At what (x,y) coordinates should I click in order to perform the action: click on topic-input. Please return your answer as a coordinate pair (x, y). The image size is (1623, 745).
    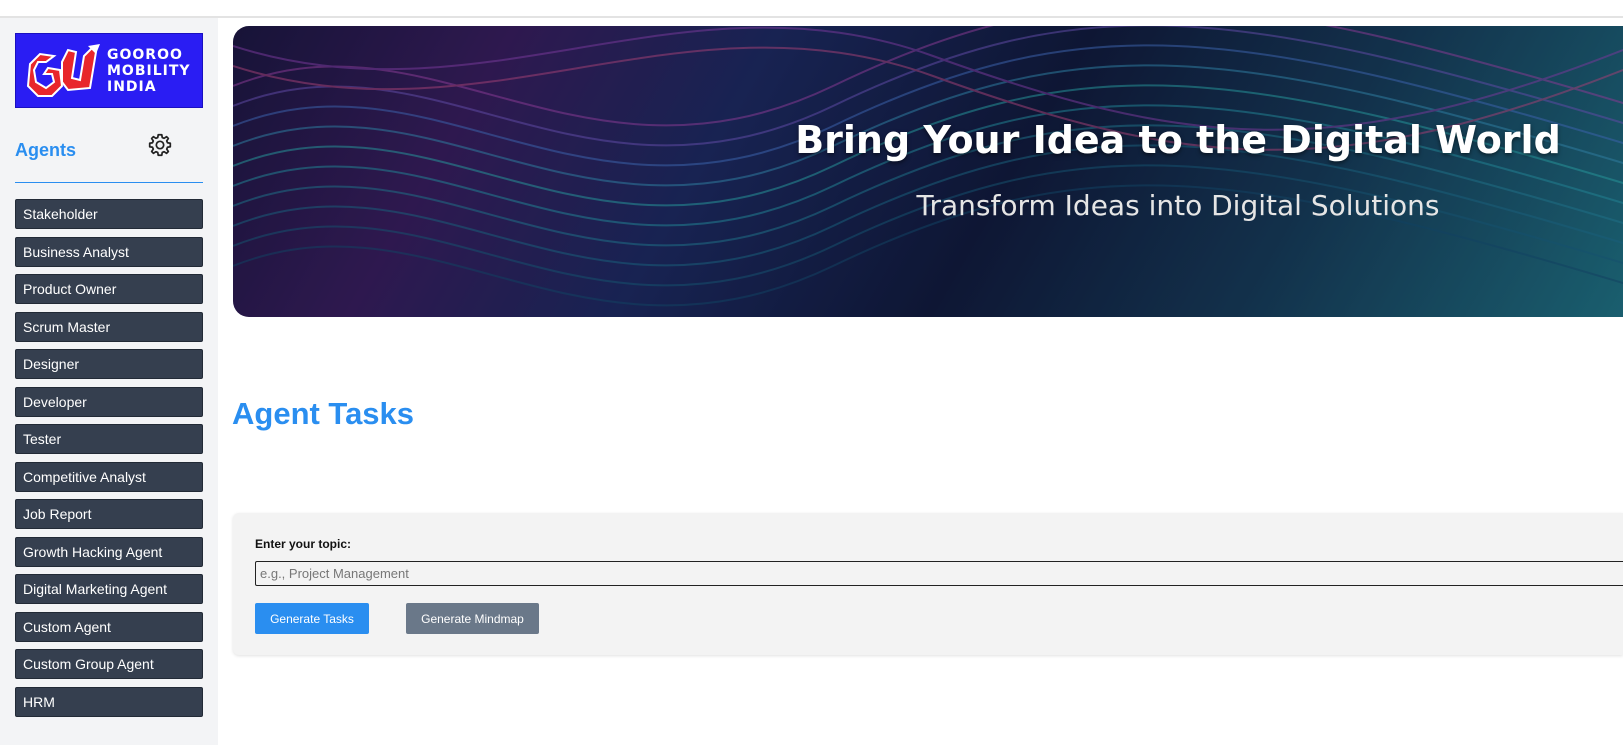
    Looking at the image, I should click on (939, 573).